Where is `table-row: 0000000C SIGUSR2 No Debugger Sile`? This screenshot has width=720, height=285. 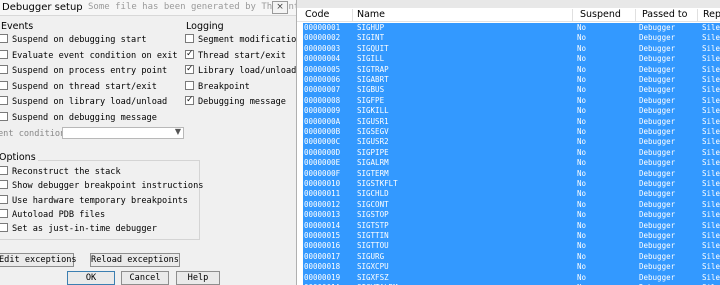 table-row: 0000000C SIGUSR2 No Debugger Sile is located at coordinates (511, 142).